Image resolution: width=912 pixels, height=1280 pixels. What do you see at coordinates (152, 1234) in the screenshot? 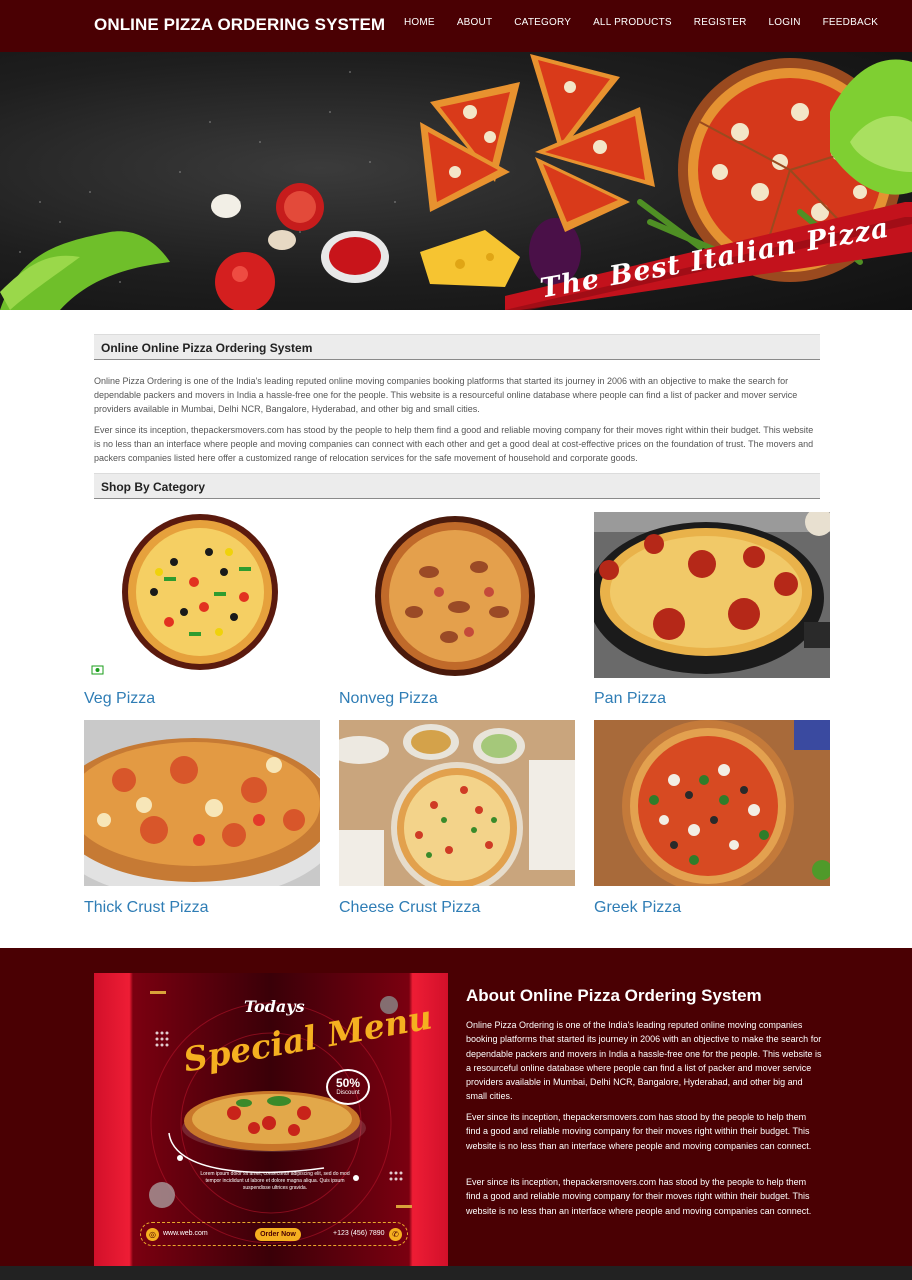
I see `globe-icon: ◎` at bounding box center [152, 1234].